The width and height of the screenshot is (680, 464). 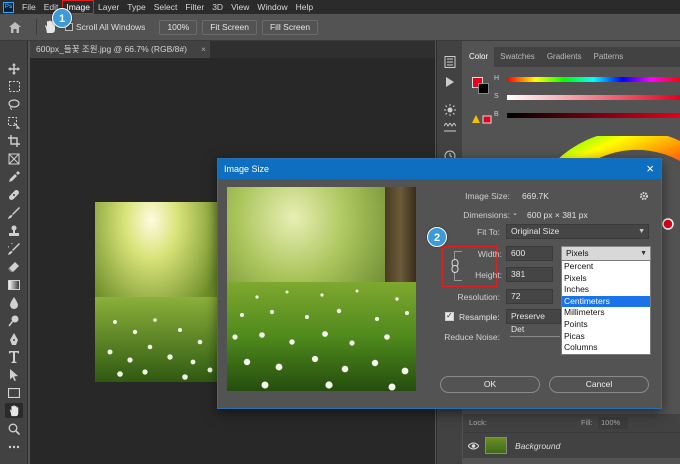 I want to click on droplet-icon, so click(x=14, y=302).